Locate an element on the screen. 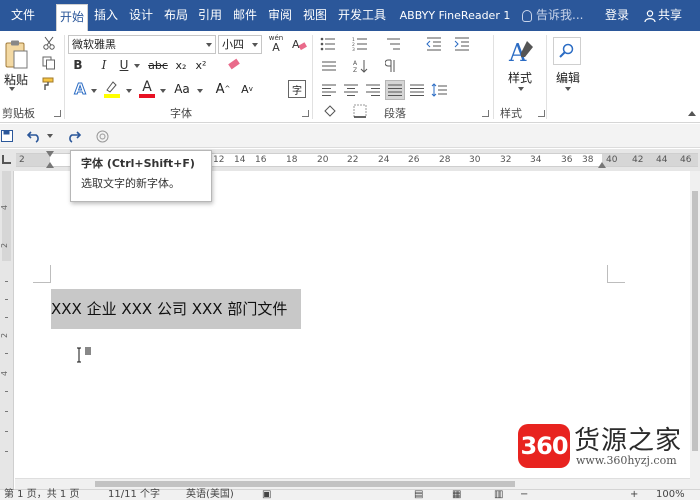 The height and width of the screenshot is (500, 700). font-size-combo: 小四 is located at coordinates (240, 44).